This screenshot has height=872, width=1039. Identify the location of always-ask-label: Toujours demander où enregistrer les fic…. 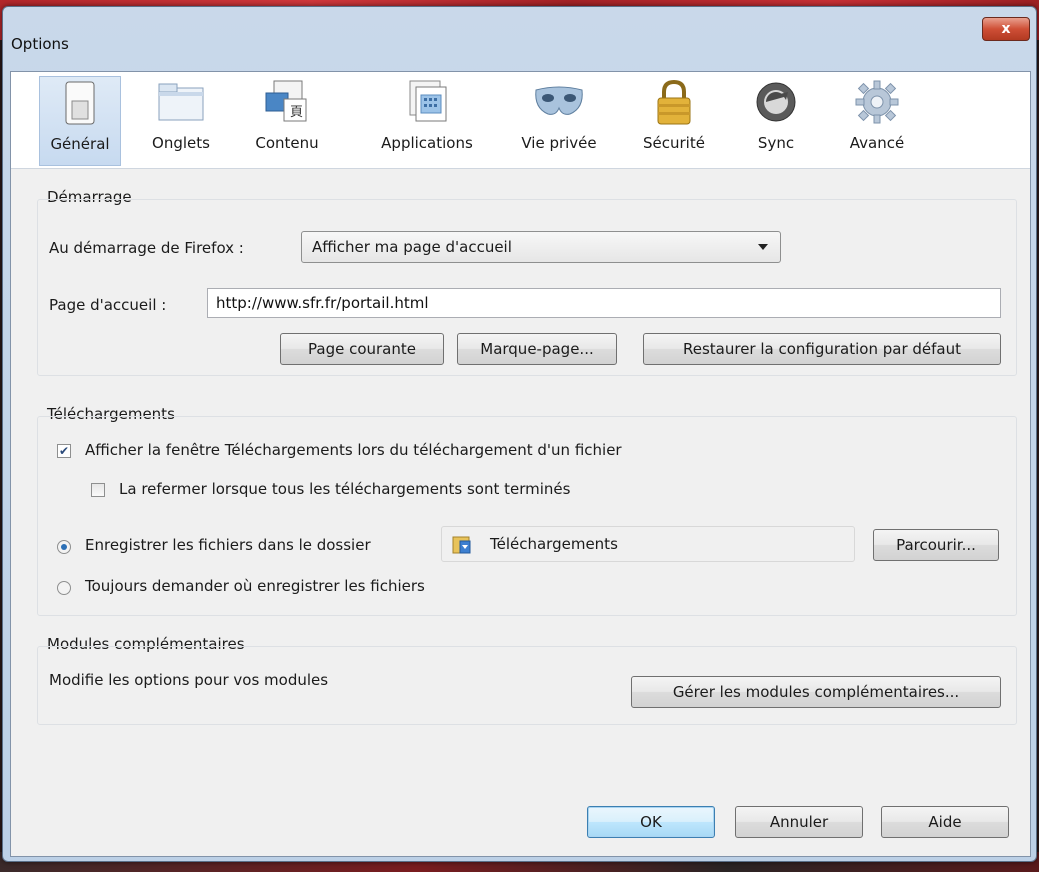
(255, 586).